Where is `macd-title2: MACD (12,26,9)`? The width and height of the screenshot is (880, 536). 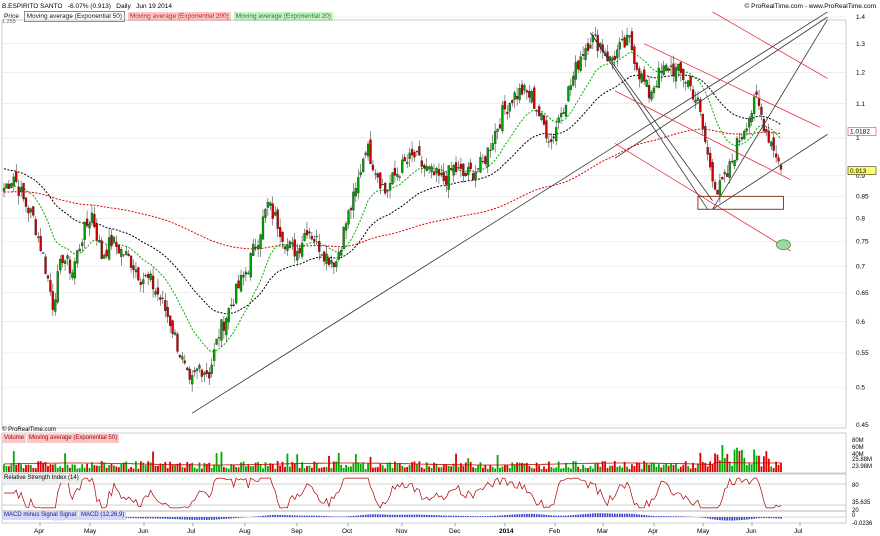 macd-title2: MACD (12,26,9) is located at coordinates (103, 515).